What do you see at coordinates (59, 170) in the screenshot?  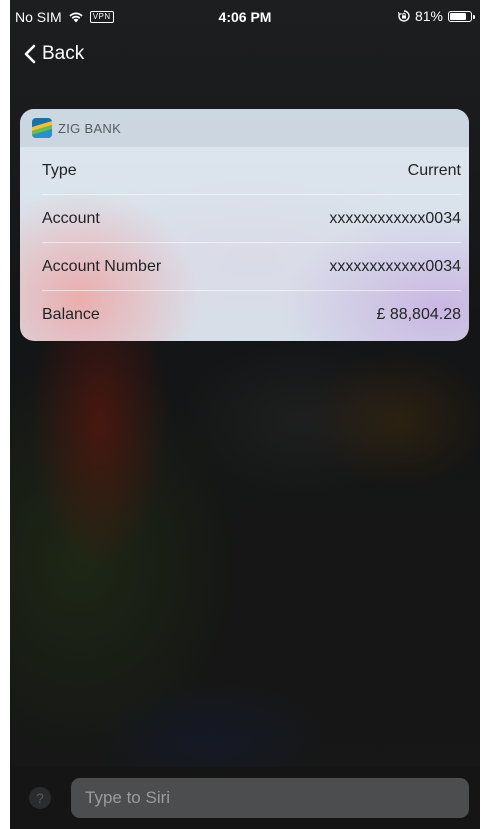 I see `row-label: Type` at bounding box center [59, 170].